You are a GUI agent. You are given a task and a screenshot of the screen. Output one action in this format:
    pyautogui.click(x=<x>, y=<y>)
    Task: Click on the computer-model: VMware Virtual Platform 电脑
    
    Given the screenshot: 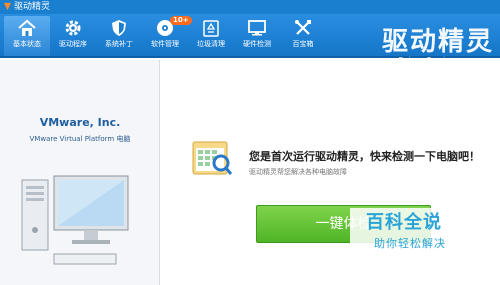 What is the action you would take?
    pyautogui.click(x=80, y=139)
    